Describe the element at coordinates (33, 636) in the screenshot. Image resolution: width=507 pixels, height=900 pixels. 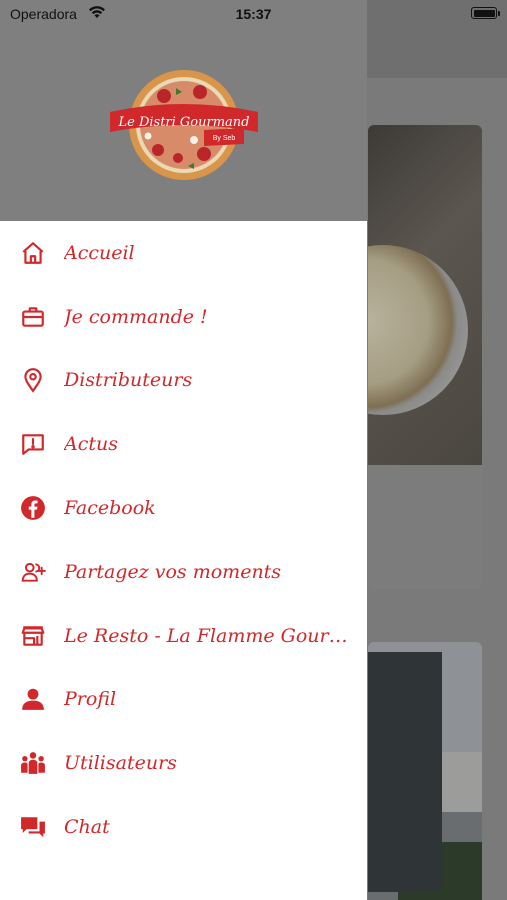
I see `storefront-icon` at that location.